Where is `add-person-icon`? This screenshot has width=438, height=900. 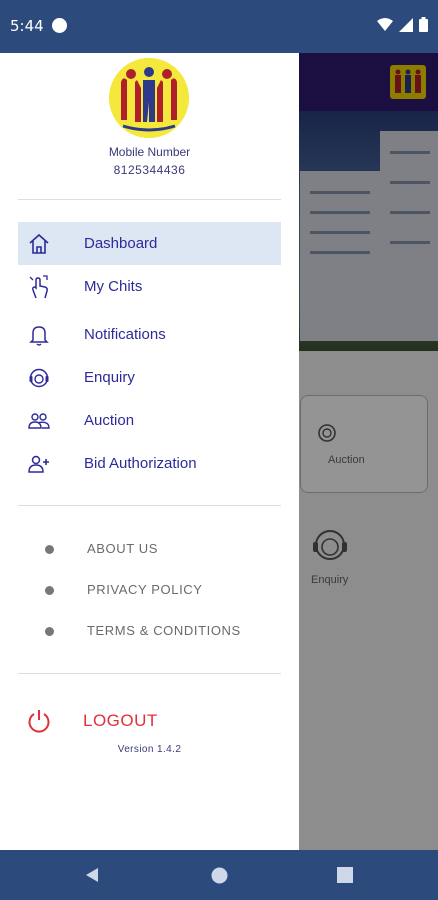
add-person-icon is located at coordinates (39, 464).